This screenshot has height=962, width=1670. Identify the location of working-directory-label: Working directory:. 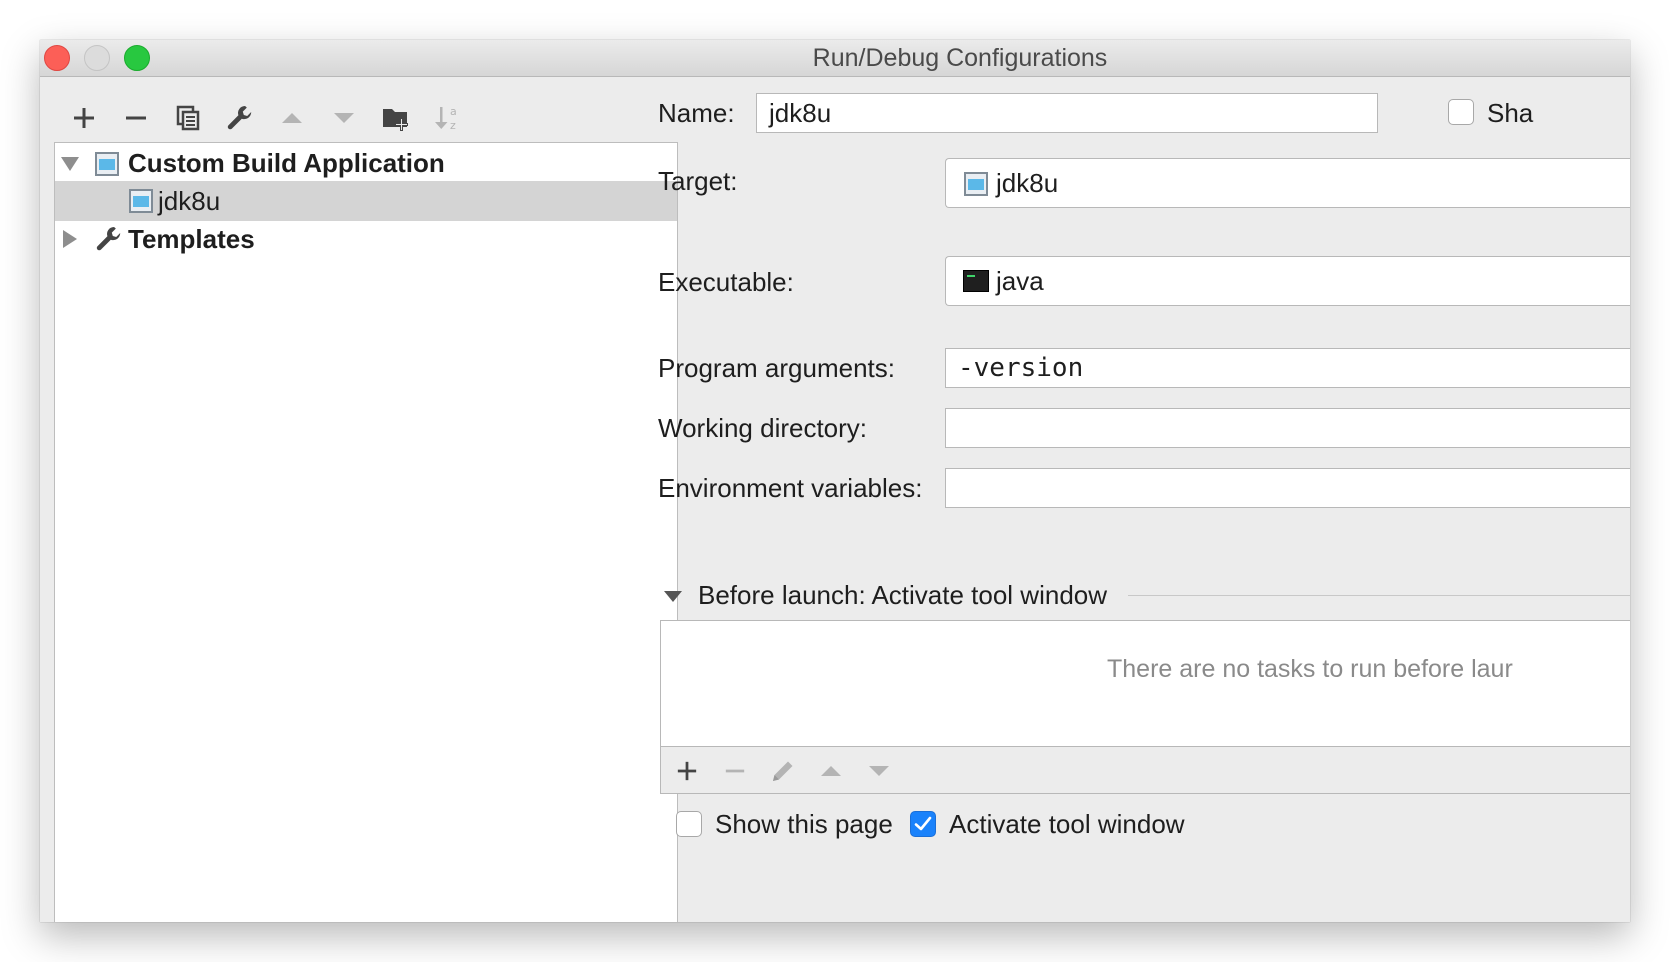
(763, 428).